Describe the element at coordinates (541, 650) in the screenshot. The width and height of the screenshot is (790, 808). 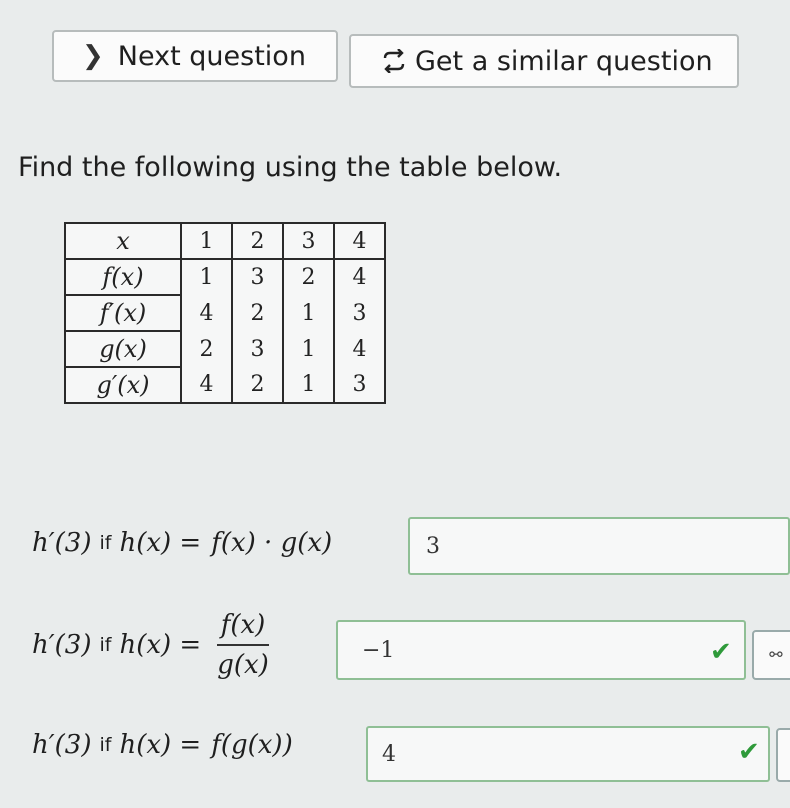
I see `answer-input-quotient: −1` at that location.